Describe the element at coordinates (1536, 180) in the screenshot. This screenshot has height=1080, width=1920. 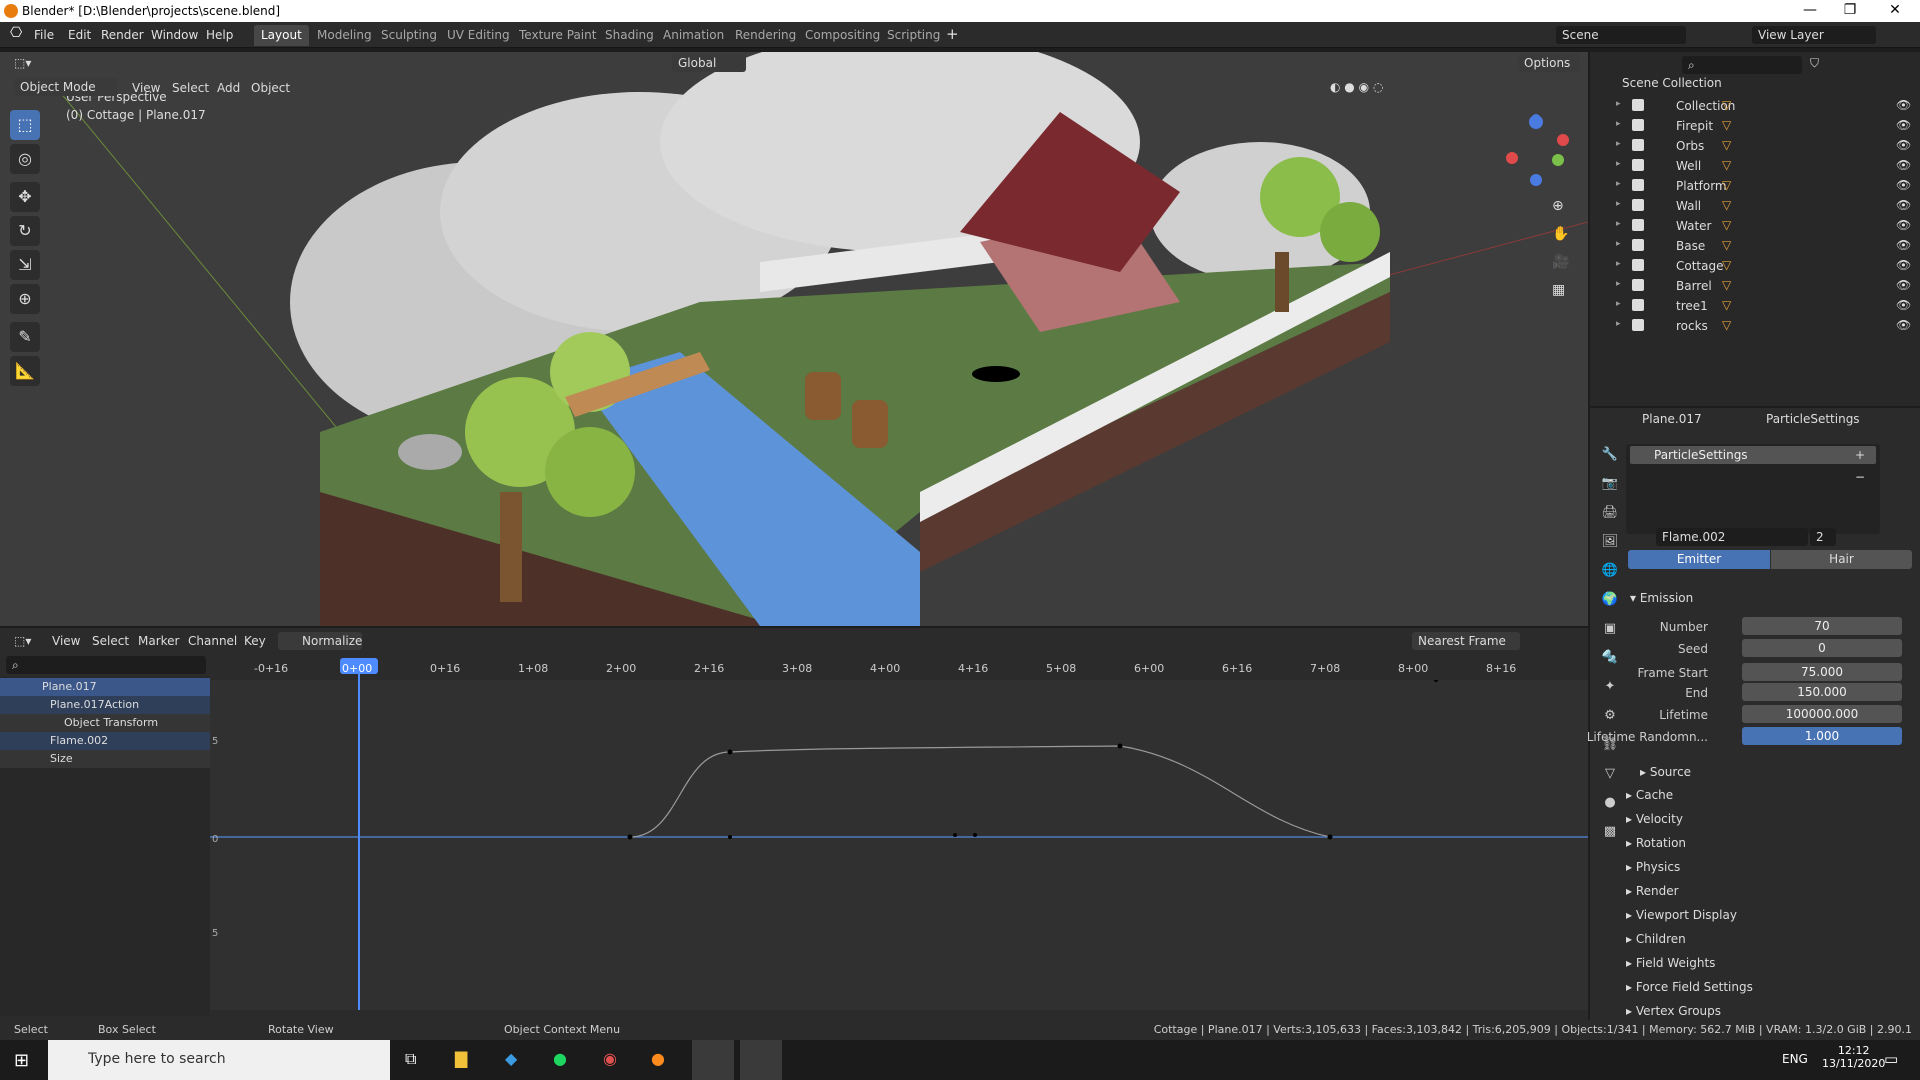
I see `gizmo-neg-z` at that location.